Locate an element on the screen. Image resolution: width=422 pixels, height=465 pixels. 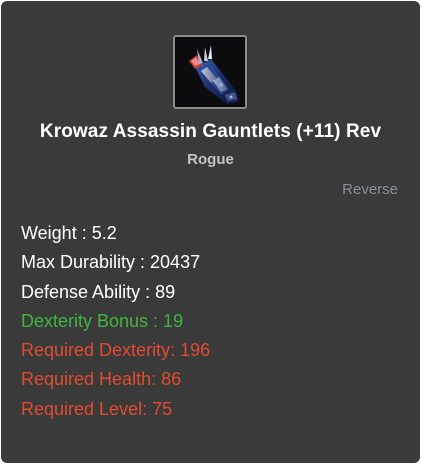
stat-required-health: Required Health: 86 is located at coordinates (101, 379).